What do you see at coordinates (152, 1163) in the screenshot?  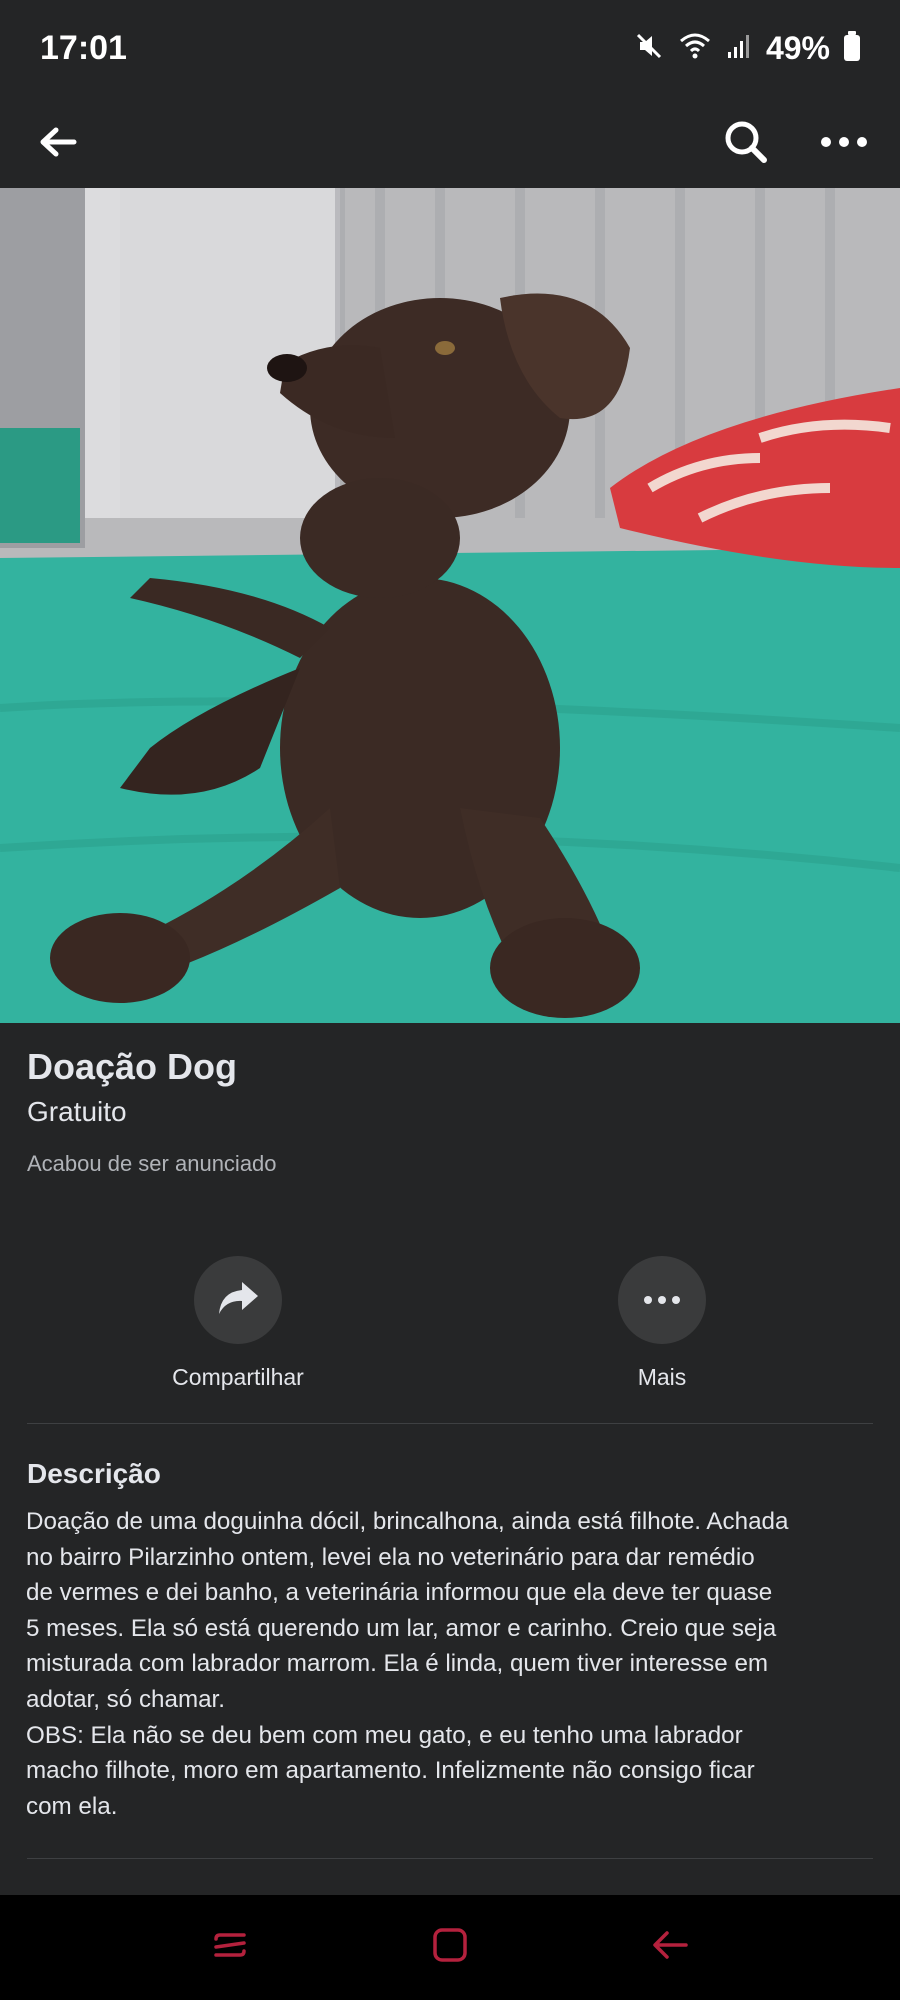 I see `listing-posted-time: Acabou de ser anunciado` at bounding box center [152, 1163].